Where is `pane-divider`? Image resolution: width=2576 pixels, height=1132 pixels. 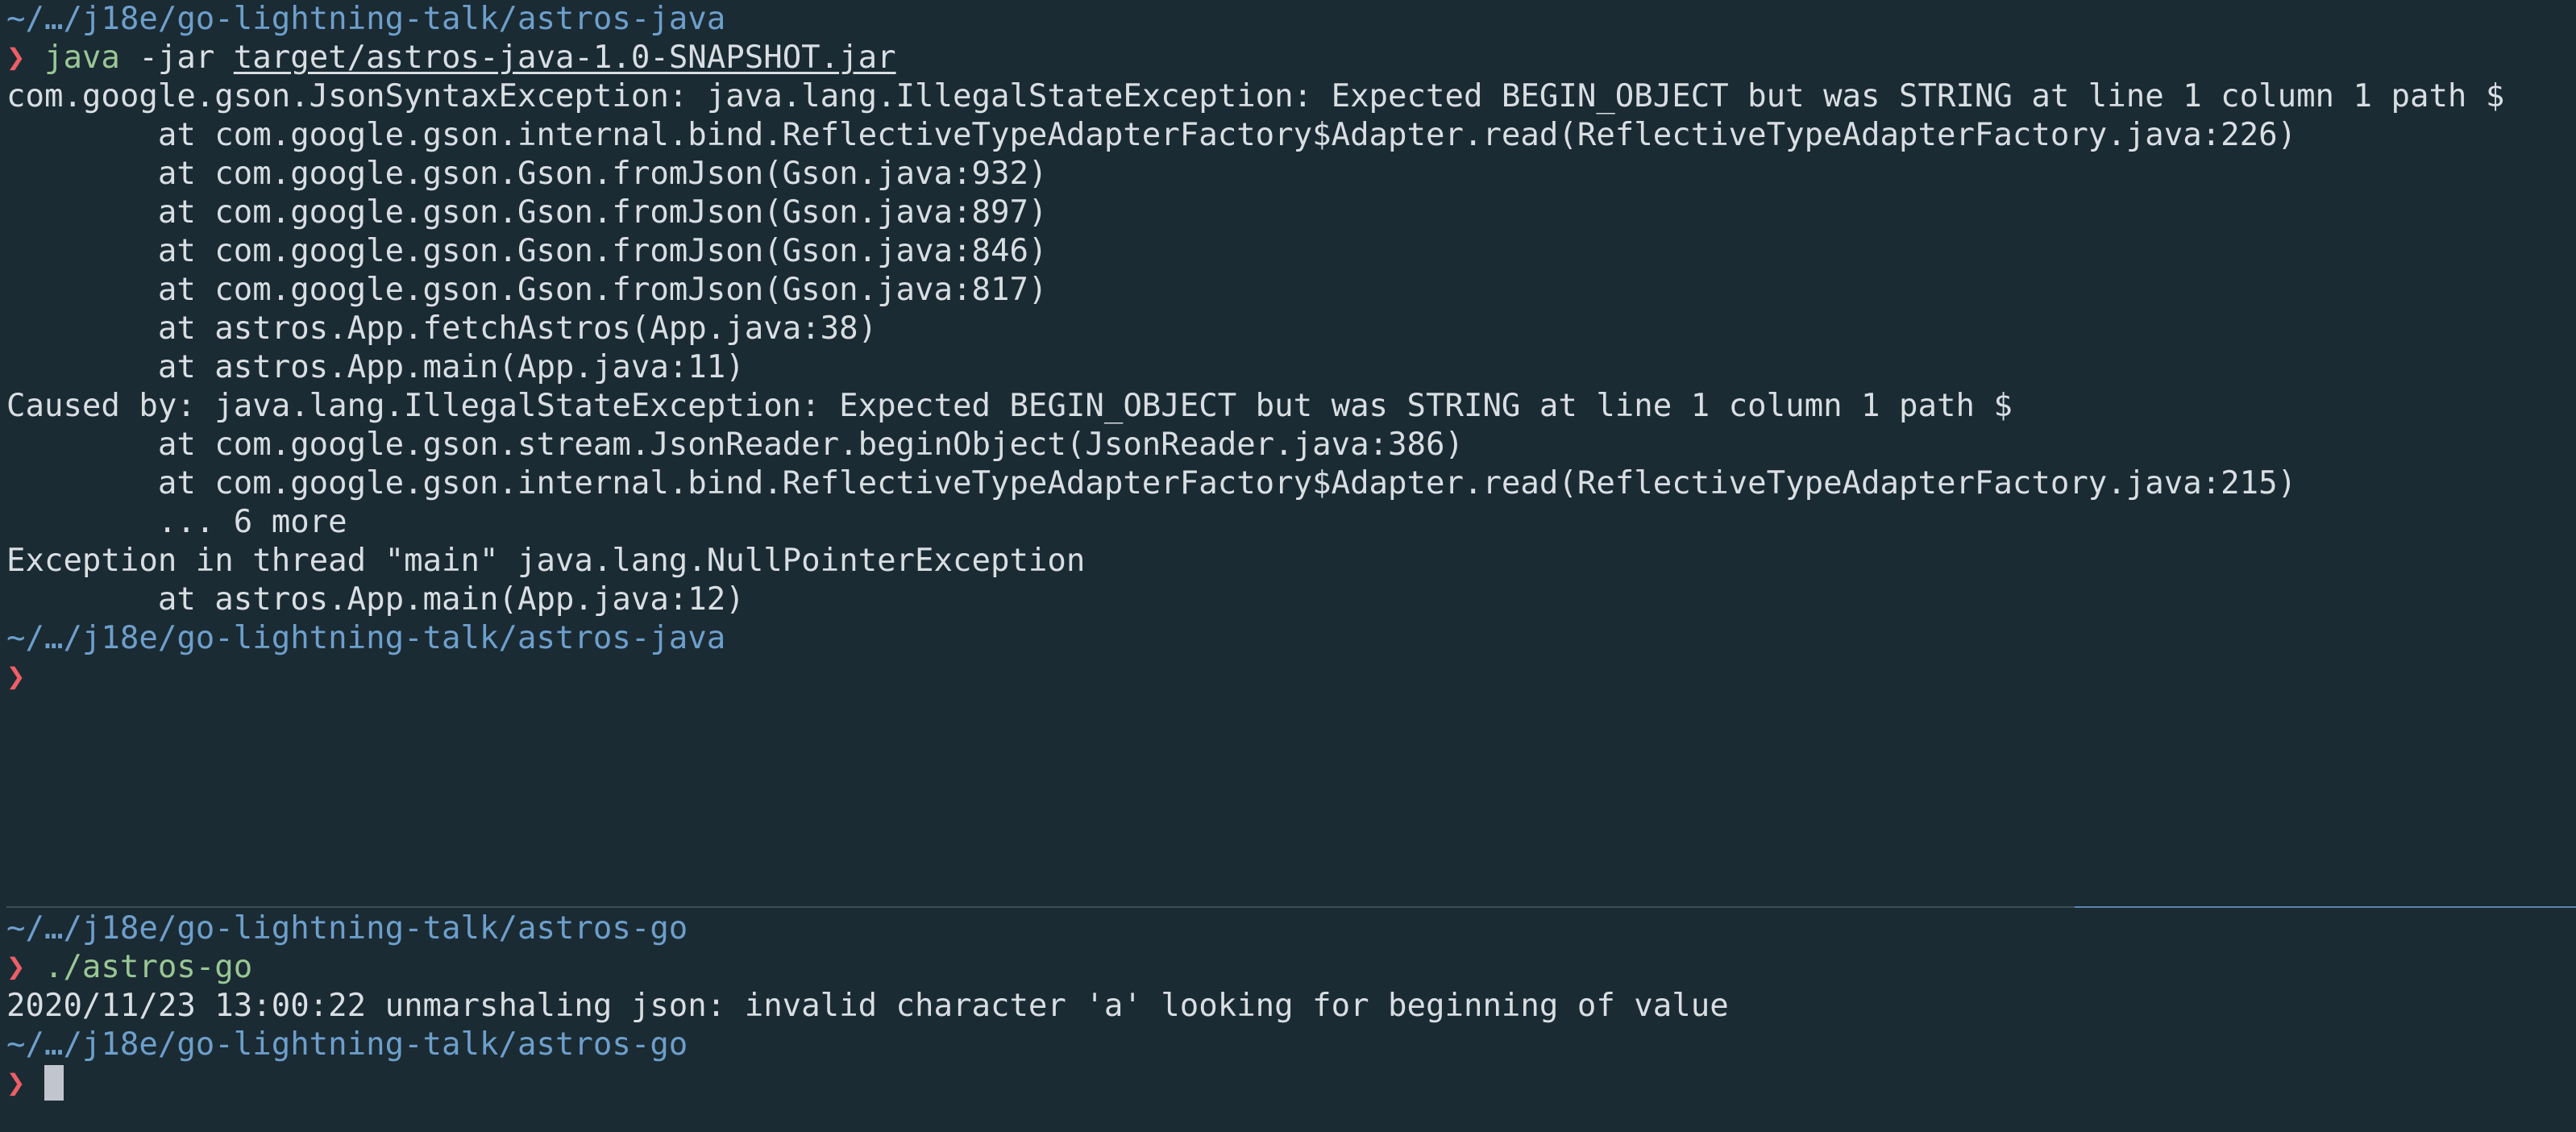
pane-divider is located at coordinates (1040, 907).